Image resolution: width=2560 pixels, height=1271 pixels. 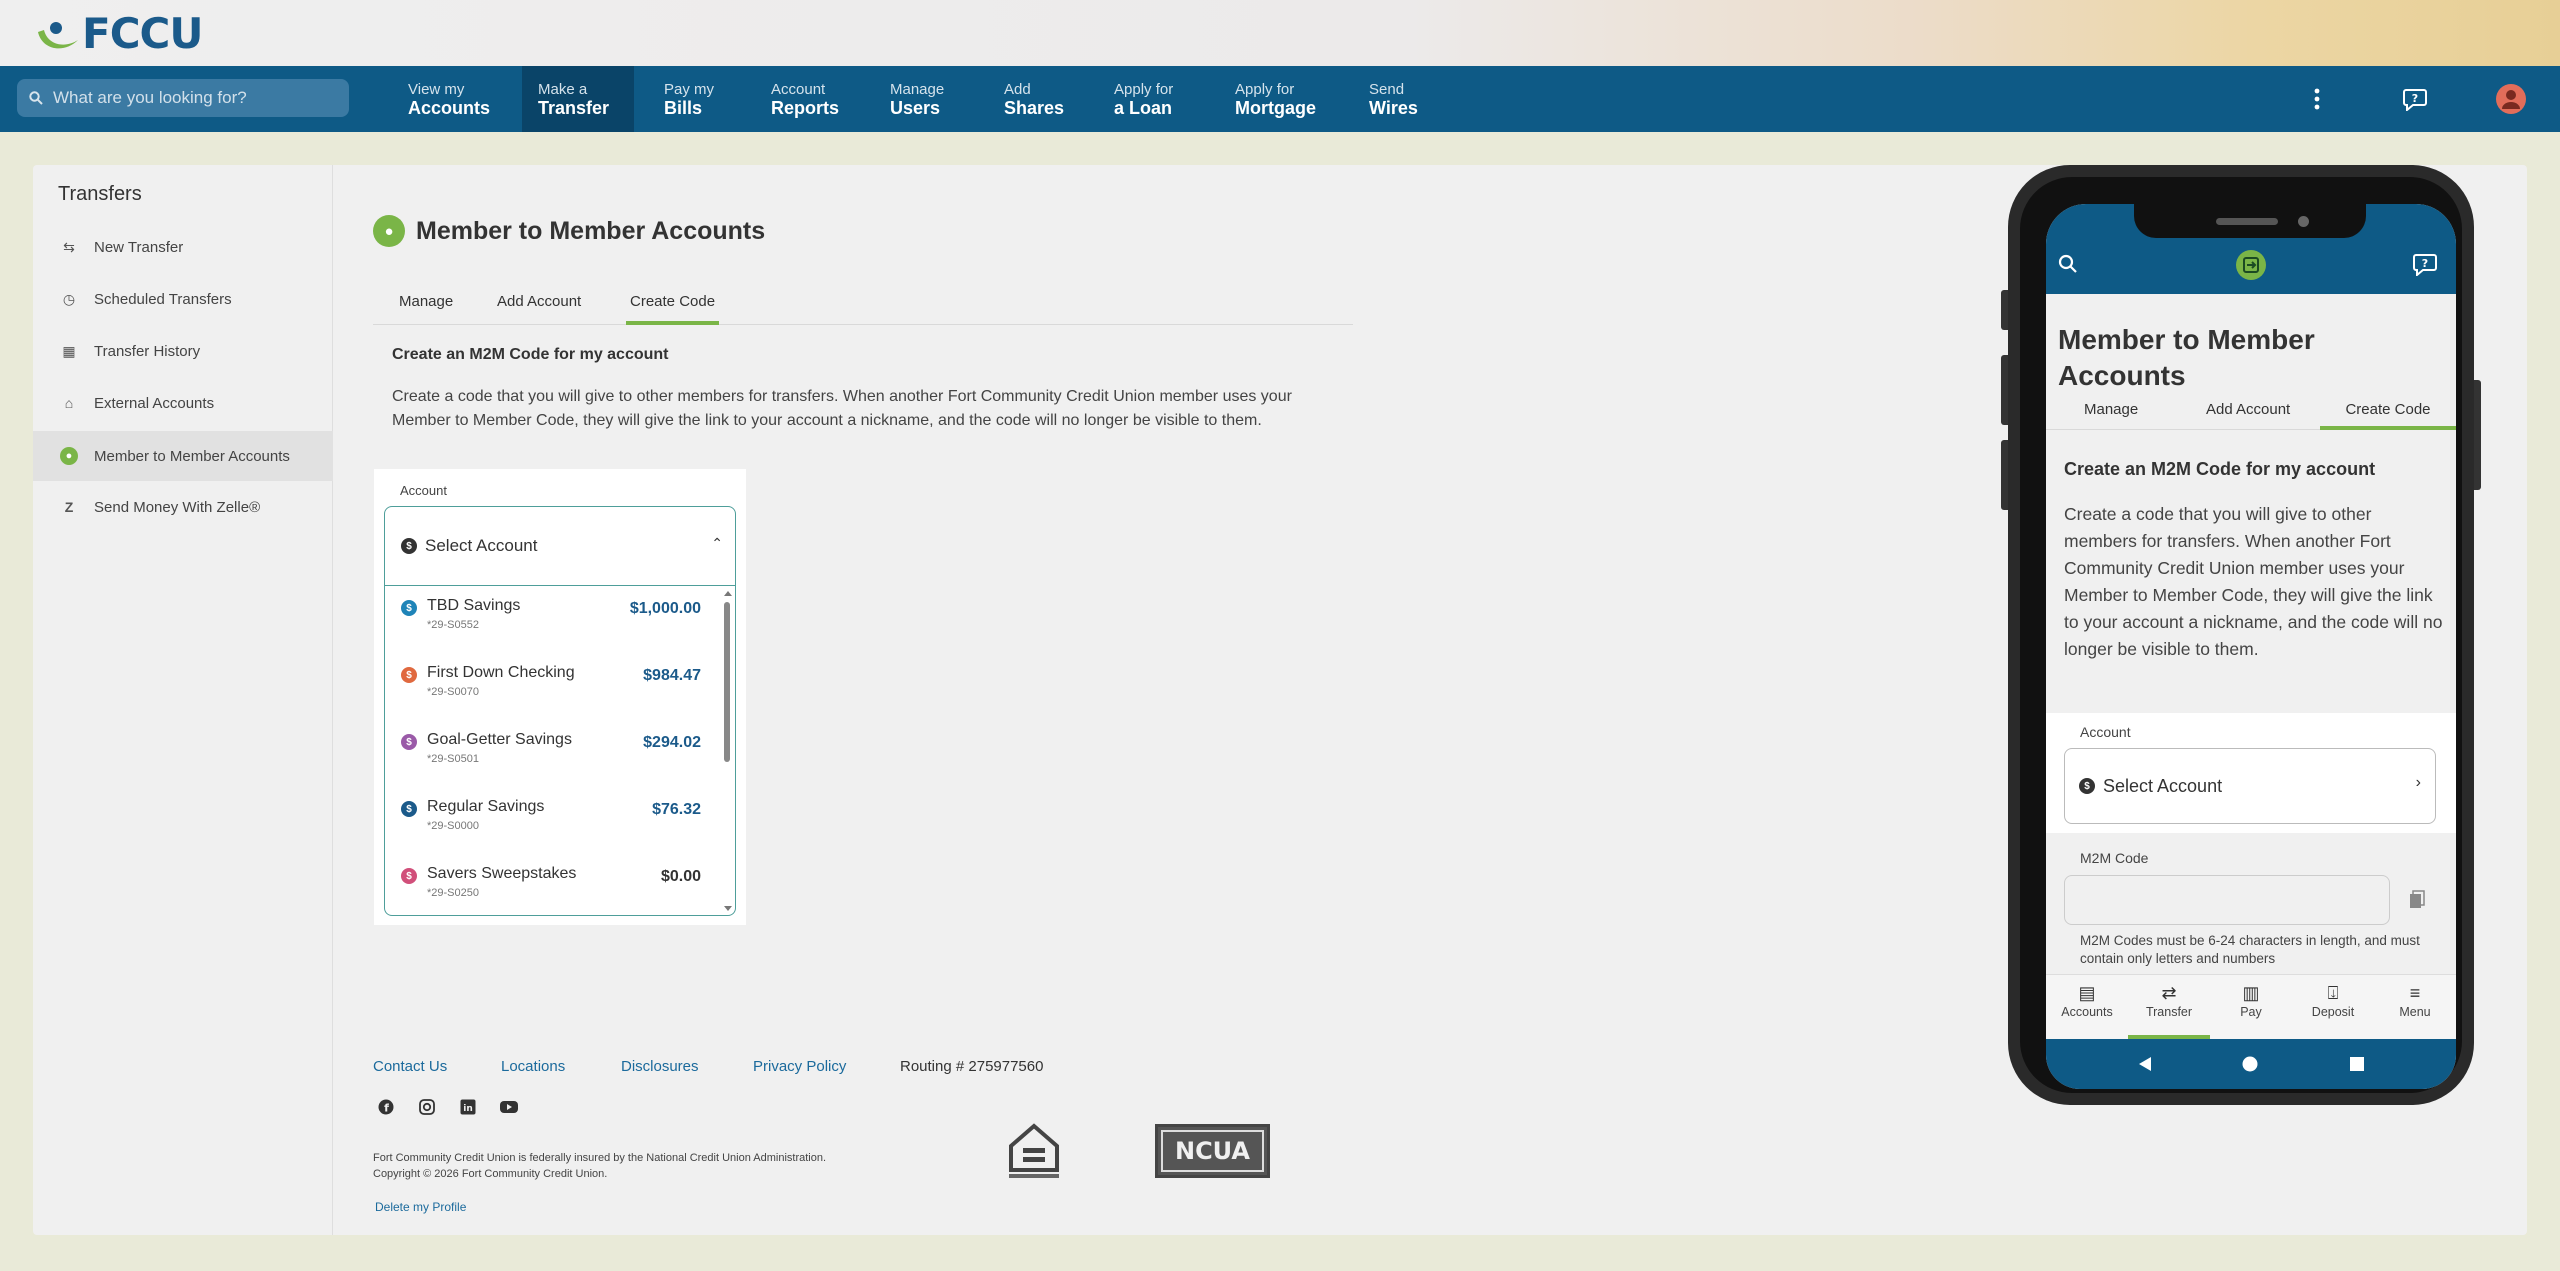 What do you see at coordinates (680, 876) in the screenshot?
I see `account-balance: $0.00` at bounding box center [680, 876].